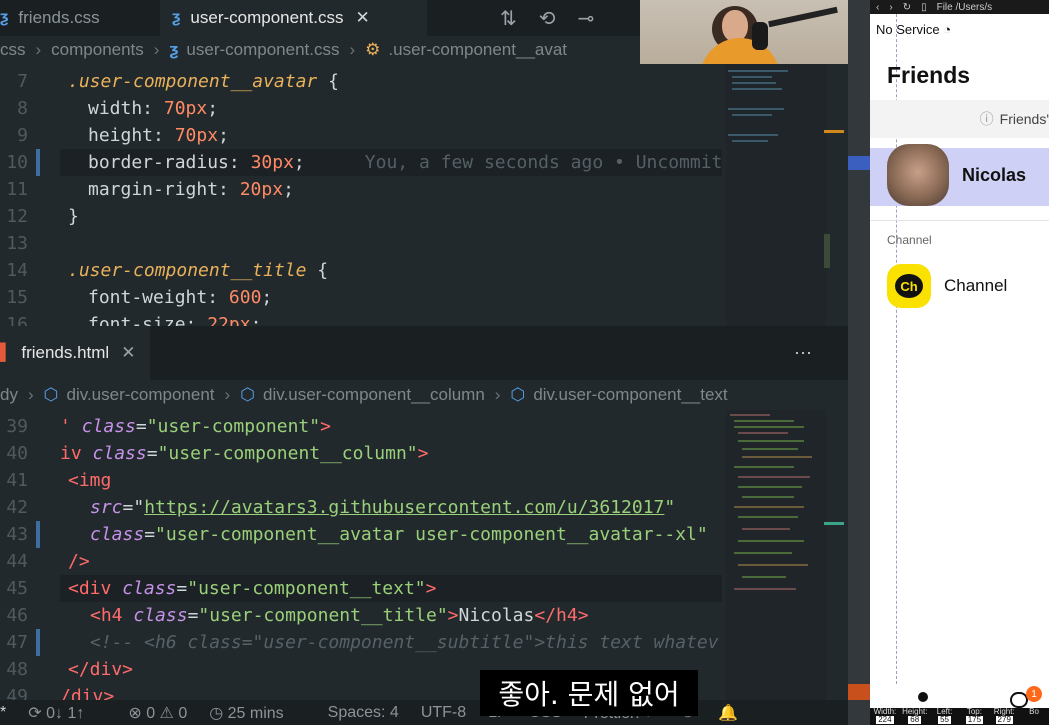 The width and height of the screenshot is (1049, 725). What do you see at coordinates (803, 352) in the screenshot?
I see `more-actions-icon: ···` at bounding box center [803, 352].